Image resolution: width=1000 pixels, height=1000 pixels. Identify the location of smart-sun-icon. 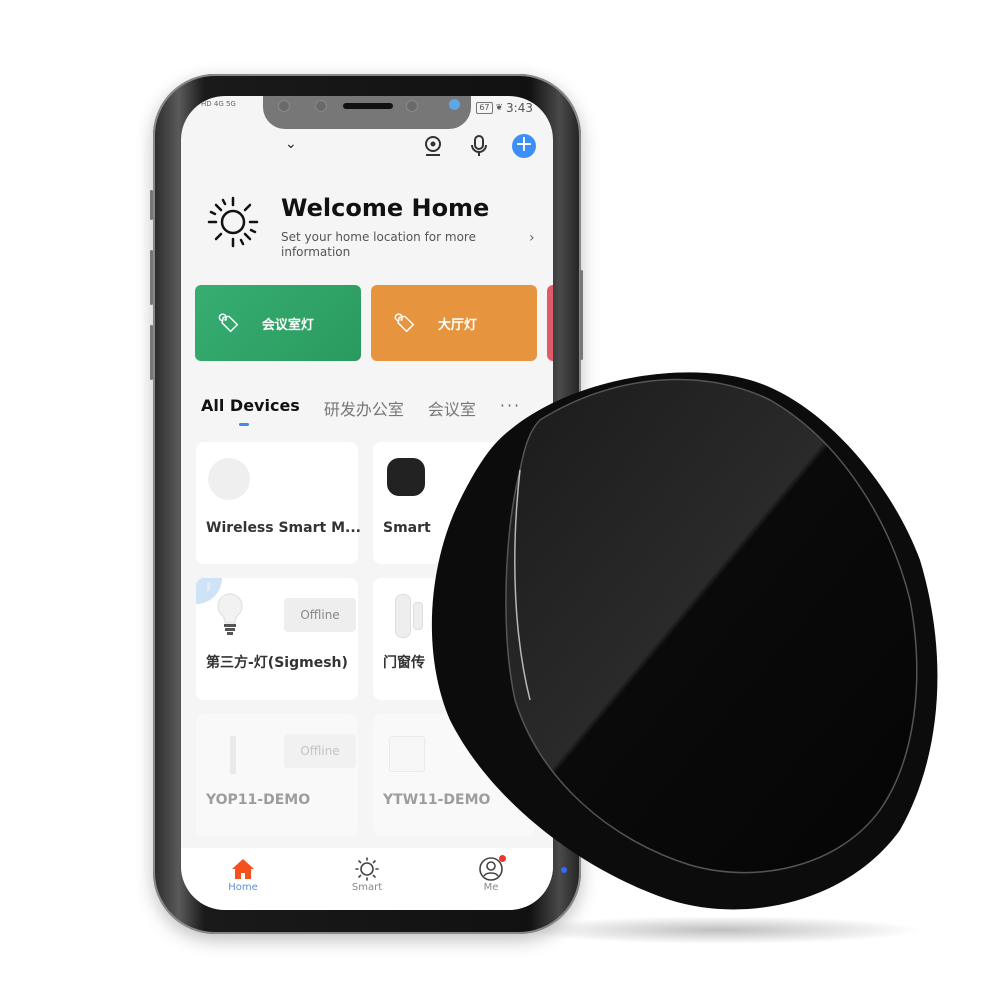
(367, 869).